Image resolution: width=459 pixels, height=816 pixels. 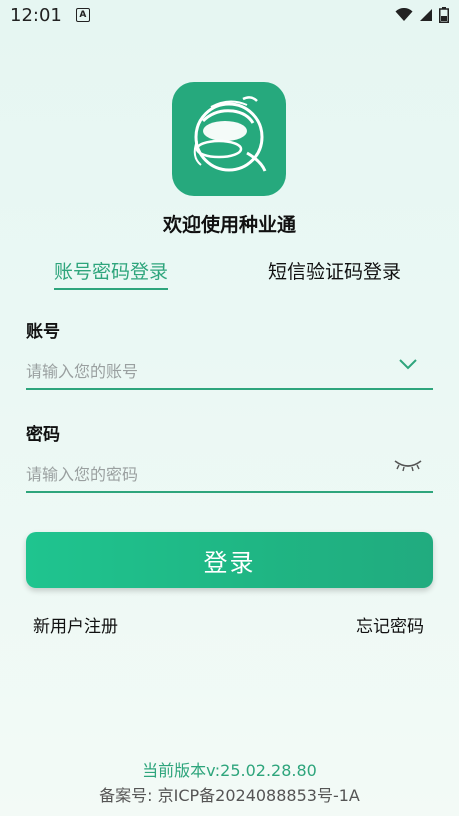 What do you see at coordinates (444, 15) in the screenshot?
I see `battery-icon` at bounding box center [444, 15].